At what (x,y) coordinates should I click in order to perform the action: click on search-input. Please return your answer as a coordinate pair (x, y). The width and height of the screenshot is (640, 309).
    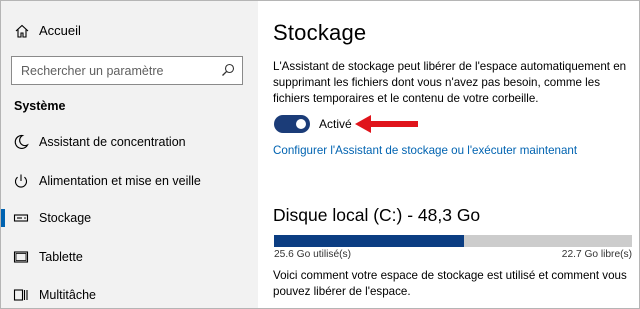
    Looking at the image, I should click on (112, 70).